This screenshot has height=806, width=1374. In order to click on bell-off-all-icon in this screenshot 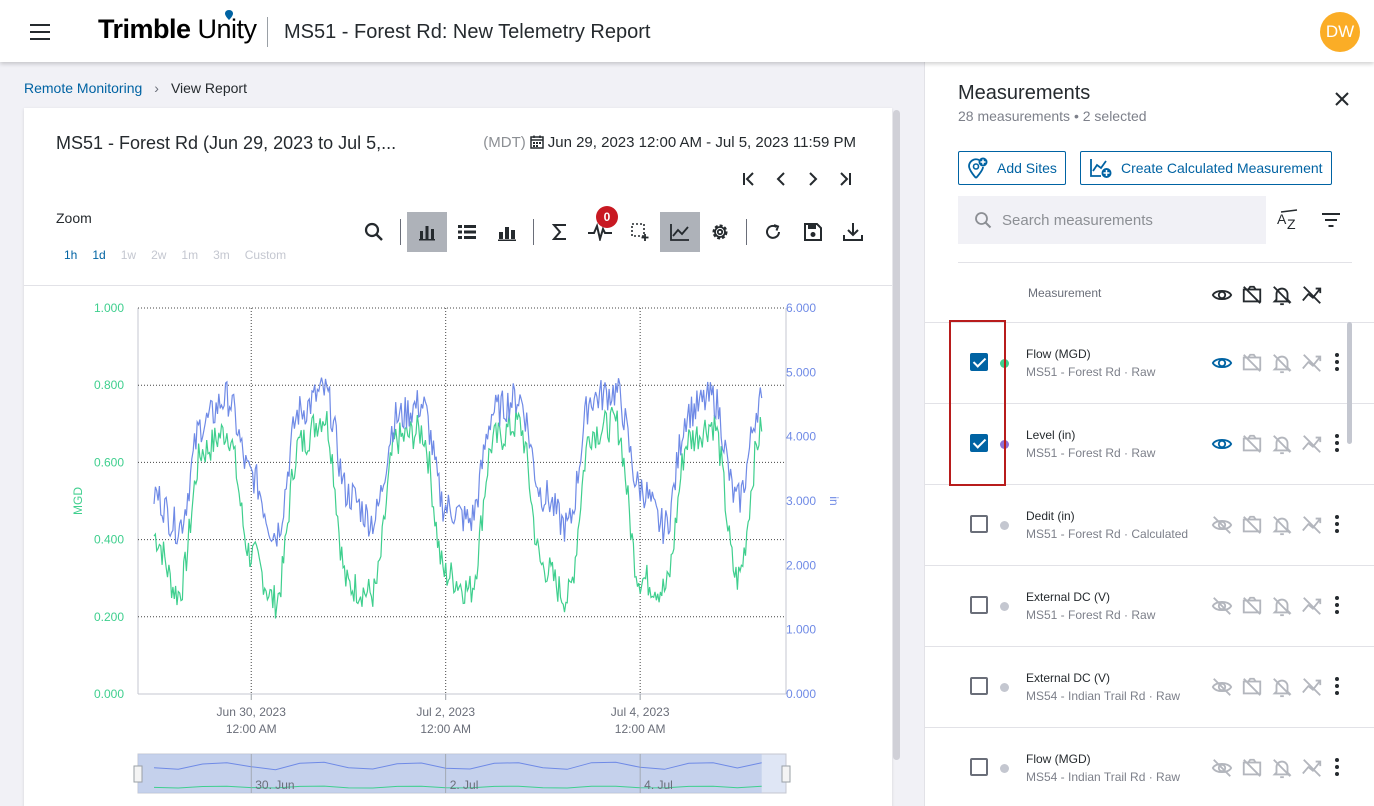, I will do `click(1282, 295)`.